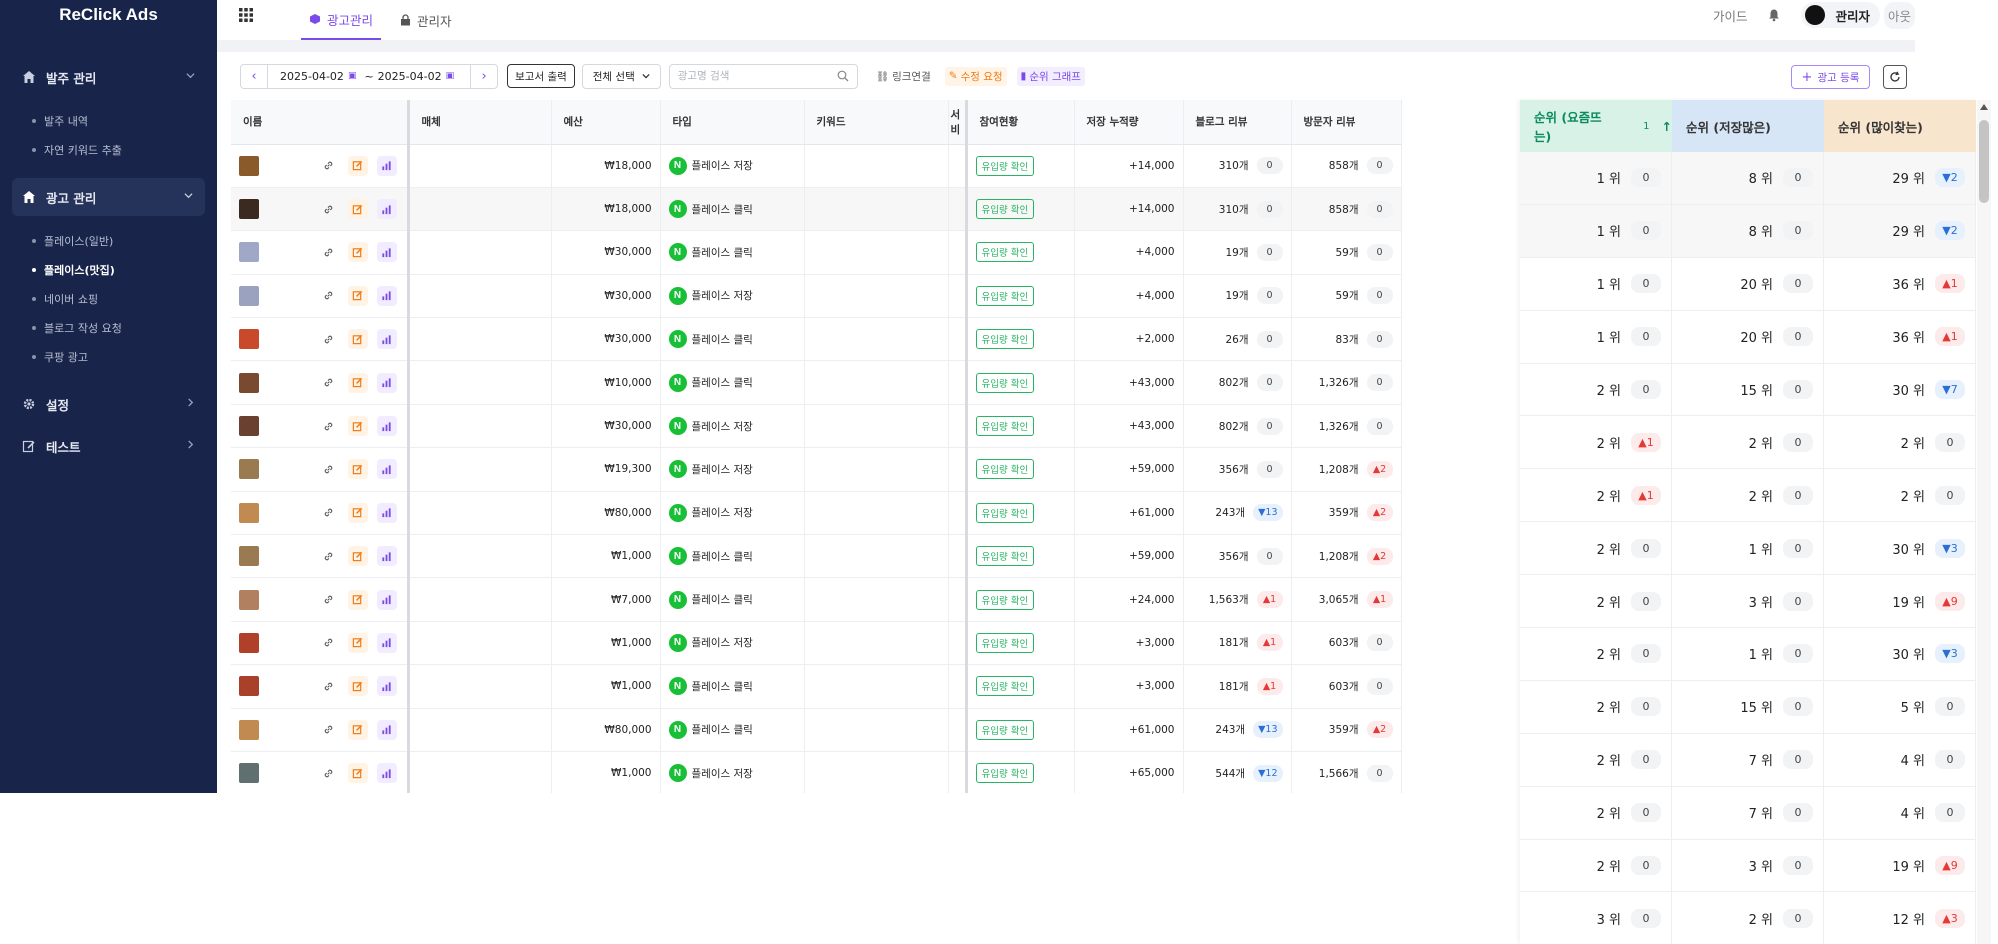 This screenshot has width=1998, height=944. What do you see at coordinates (816, 426) in the screenshot?
I see `table-row: ₩30,000 N 플레이스 저장 유입량 확인 +43,000 802개 0 1,326개 0` at bounding box center [816, 426].